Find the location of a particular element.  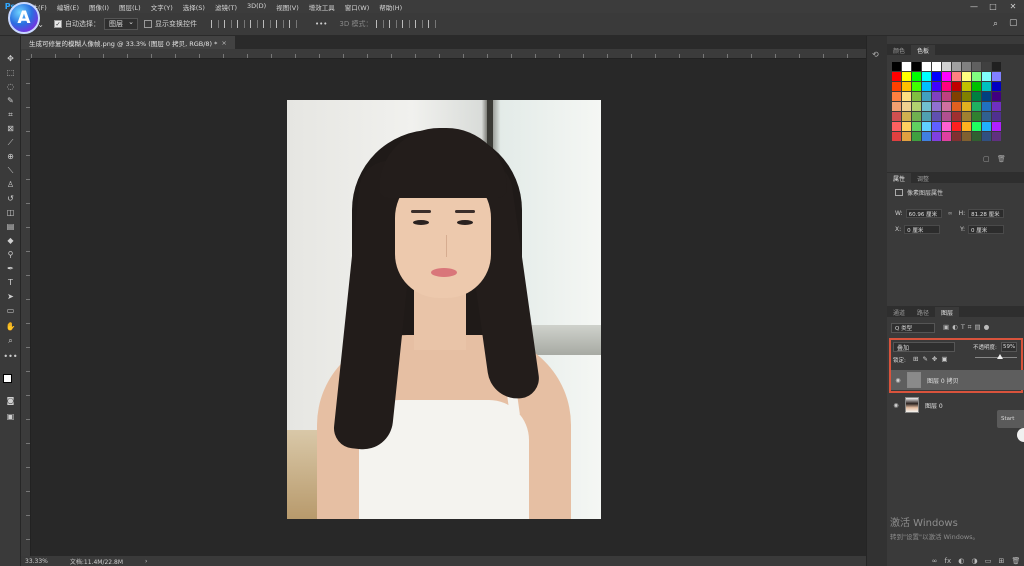

tab-swatches: 色板 is located at coordinates (923, 50).